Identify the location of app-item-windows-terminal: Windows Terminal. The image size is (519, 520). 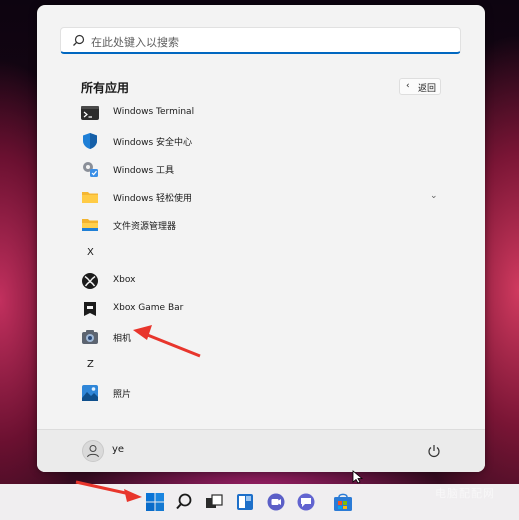
(260, 113).